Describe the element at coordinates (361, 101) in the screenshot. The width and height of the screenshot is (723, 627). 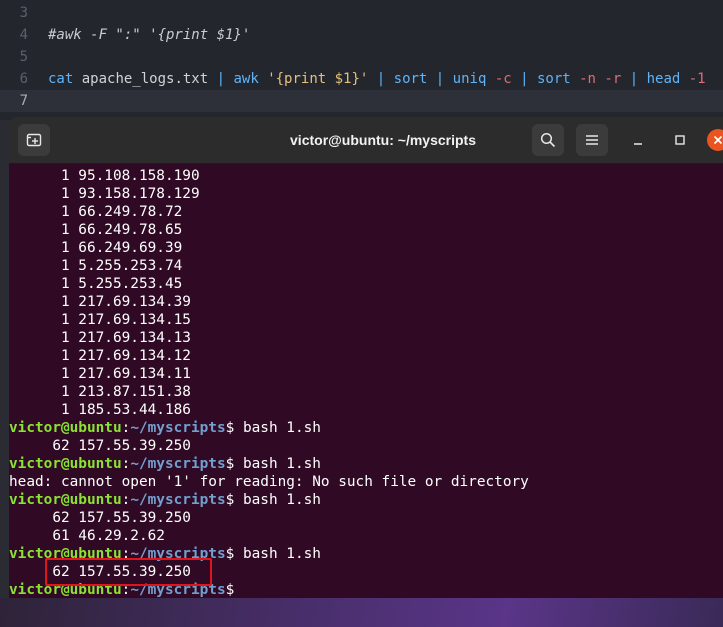
I see `editor-line: 7` at that location.